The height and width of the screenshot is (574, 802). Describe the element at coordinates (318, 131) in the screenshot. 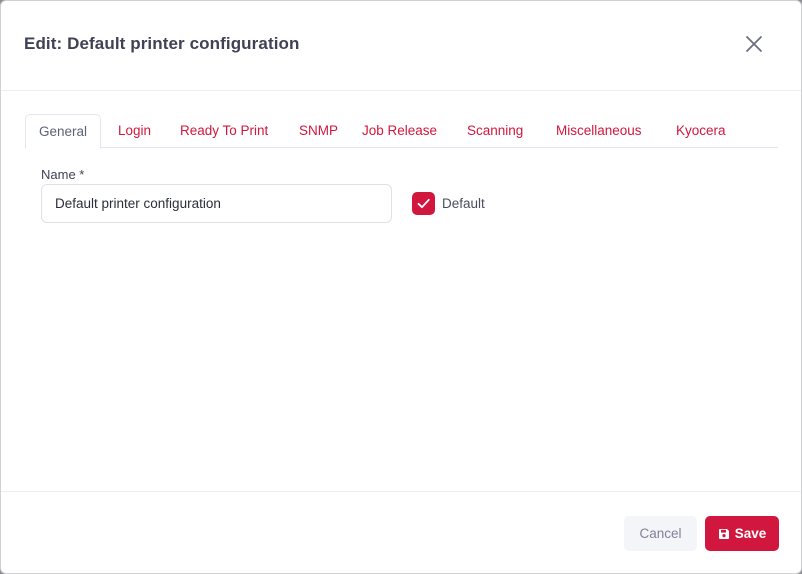

I see `tab-snmp: SNMP` at that location.